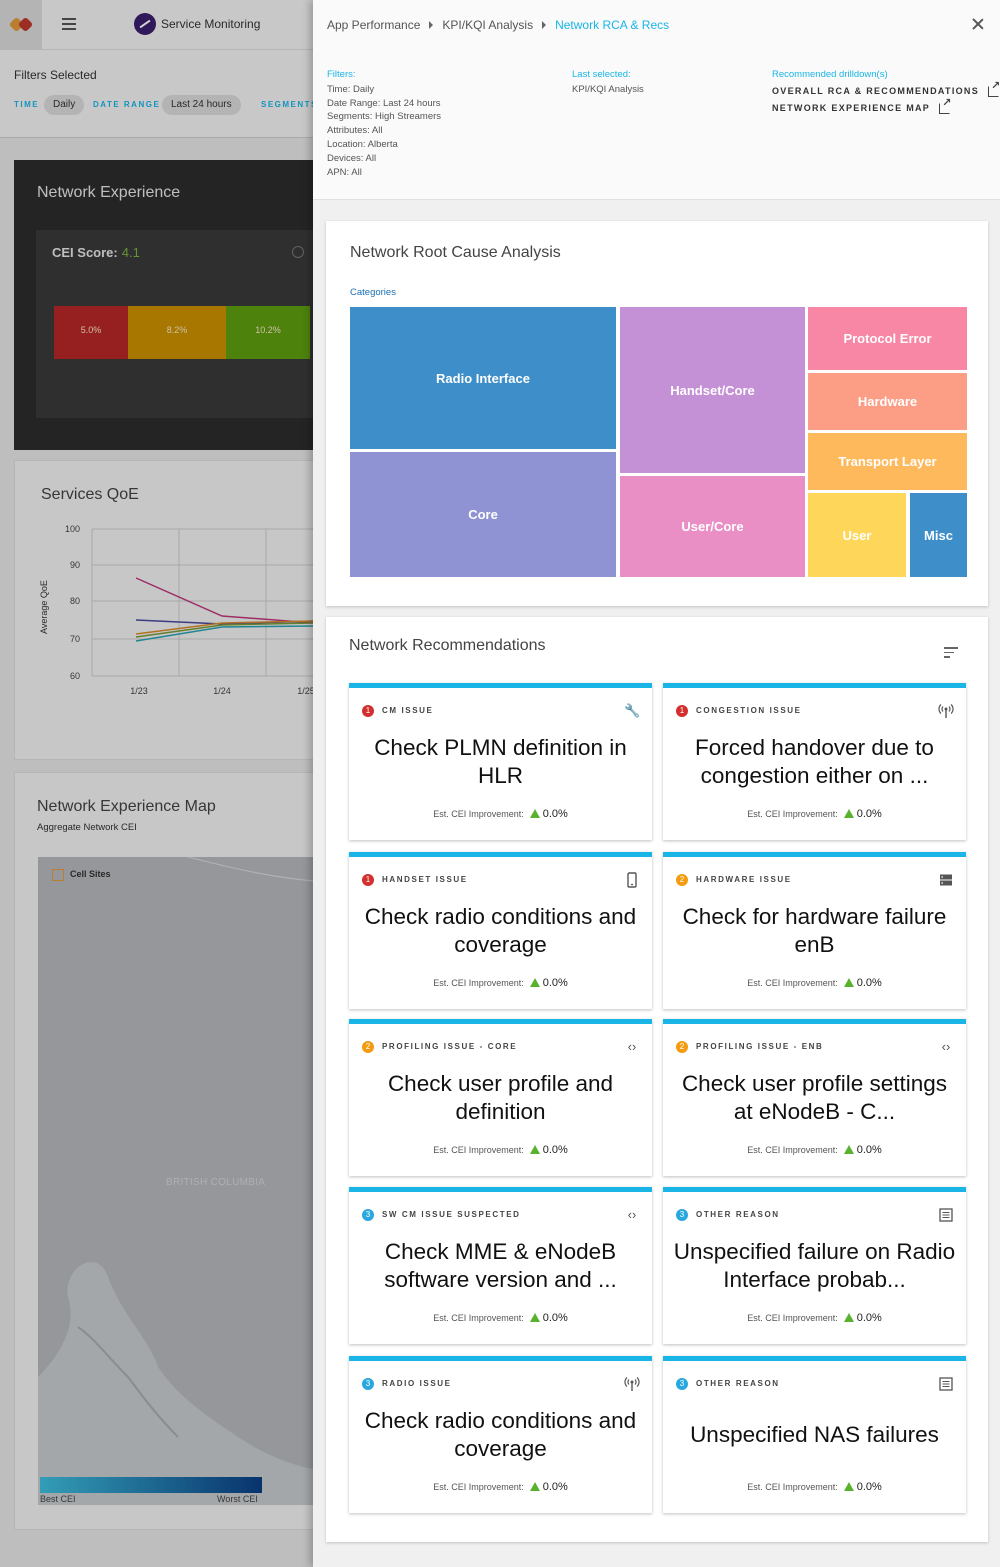  I want to click on issue-type: CM ISSUE, so click(408, 710).